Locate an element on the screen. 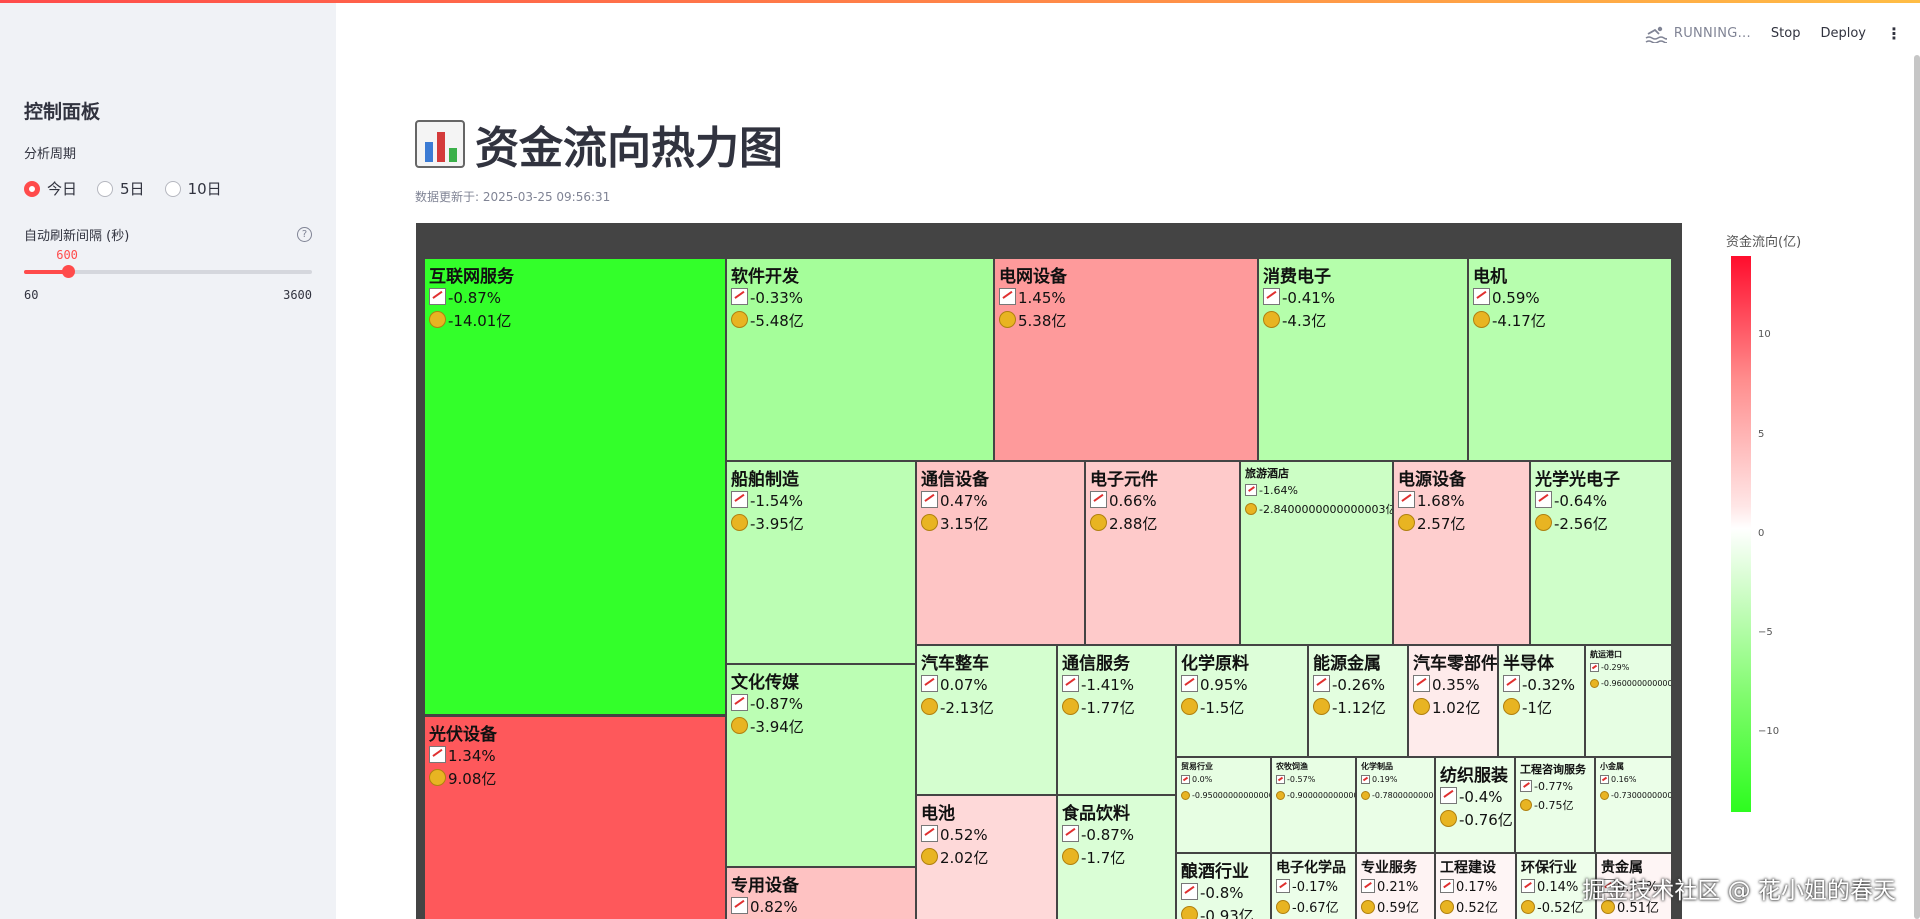  slider-thumb is located at coordinates (69, 271).